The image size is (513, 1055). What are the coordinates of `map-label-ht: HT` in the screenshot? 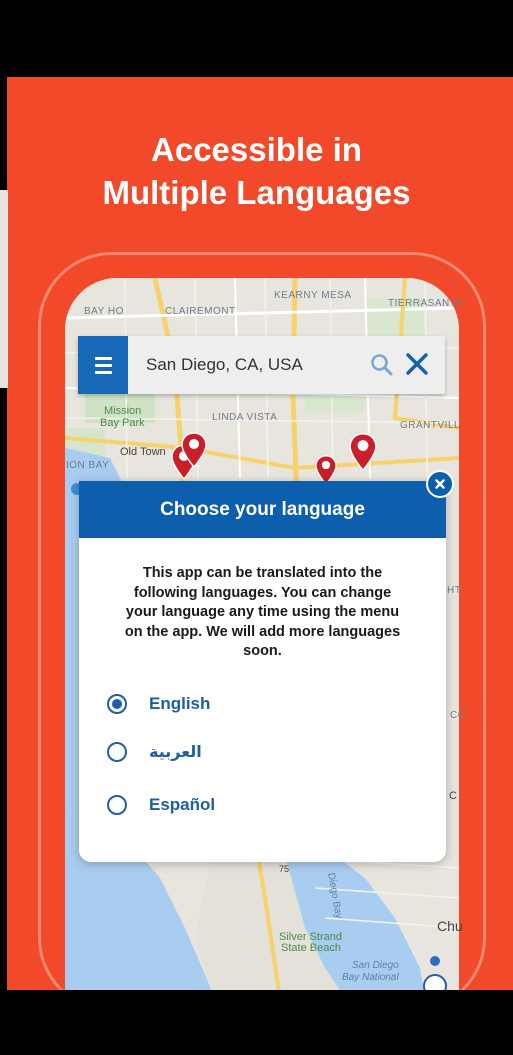 It's located at (454, 590).